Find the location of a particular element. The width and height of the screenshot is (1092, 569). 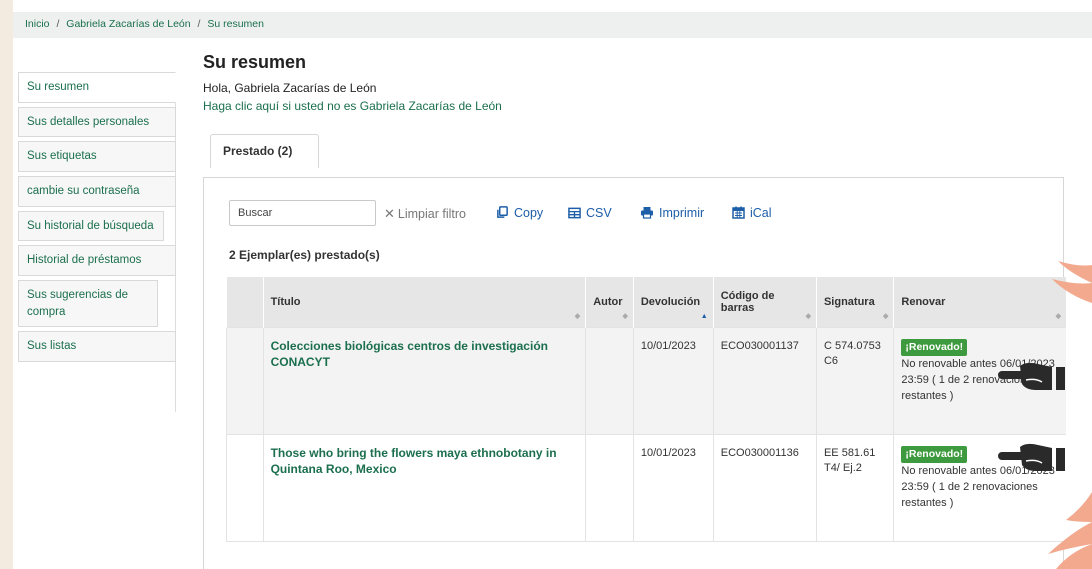

calendar-icon is located at coordinates (738, 212).